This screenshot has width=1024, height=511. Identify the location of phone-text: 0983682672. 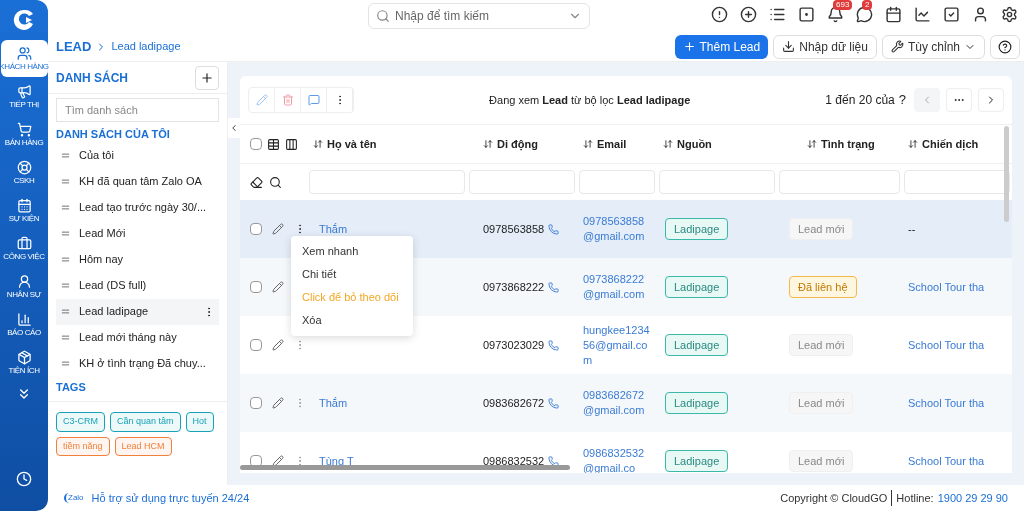
(514, 403).